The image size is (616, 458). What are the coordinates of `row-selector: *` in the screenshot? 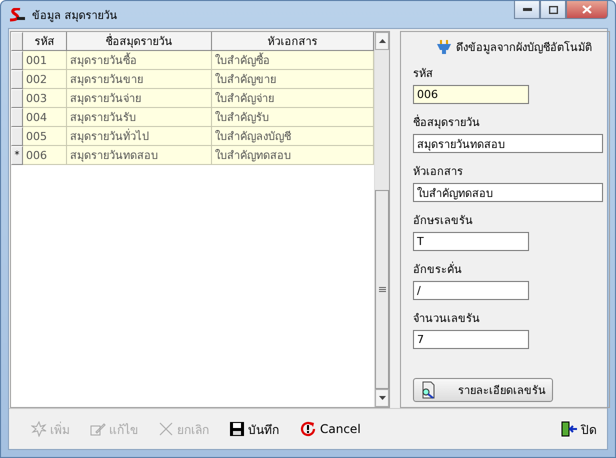 It's located at (17, 155).